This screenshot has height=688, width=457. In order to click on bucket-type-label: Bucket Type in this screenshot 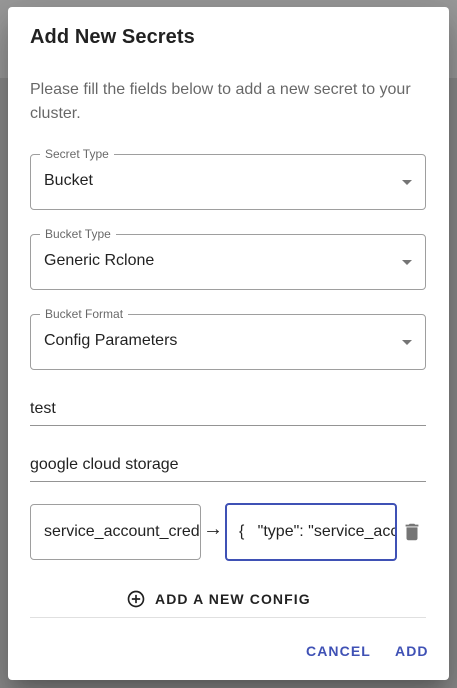, I will do `click(78, 234)`.